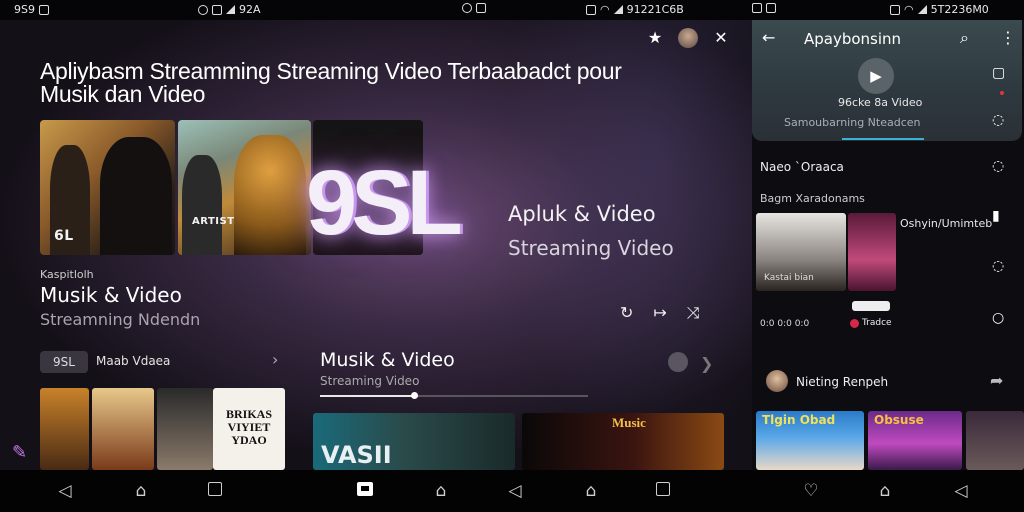 This screenshot has width=1024, height=512. What do you see at coordinates (414, 441) in the screenshot?
I see `video-thumbnail: VASII` at bounding box center [414, 441].